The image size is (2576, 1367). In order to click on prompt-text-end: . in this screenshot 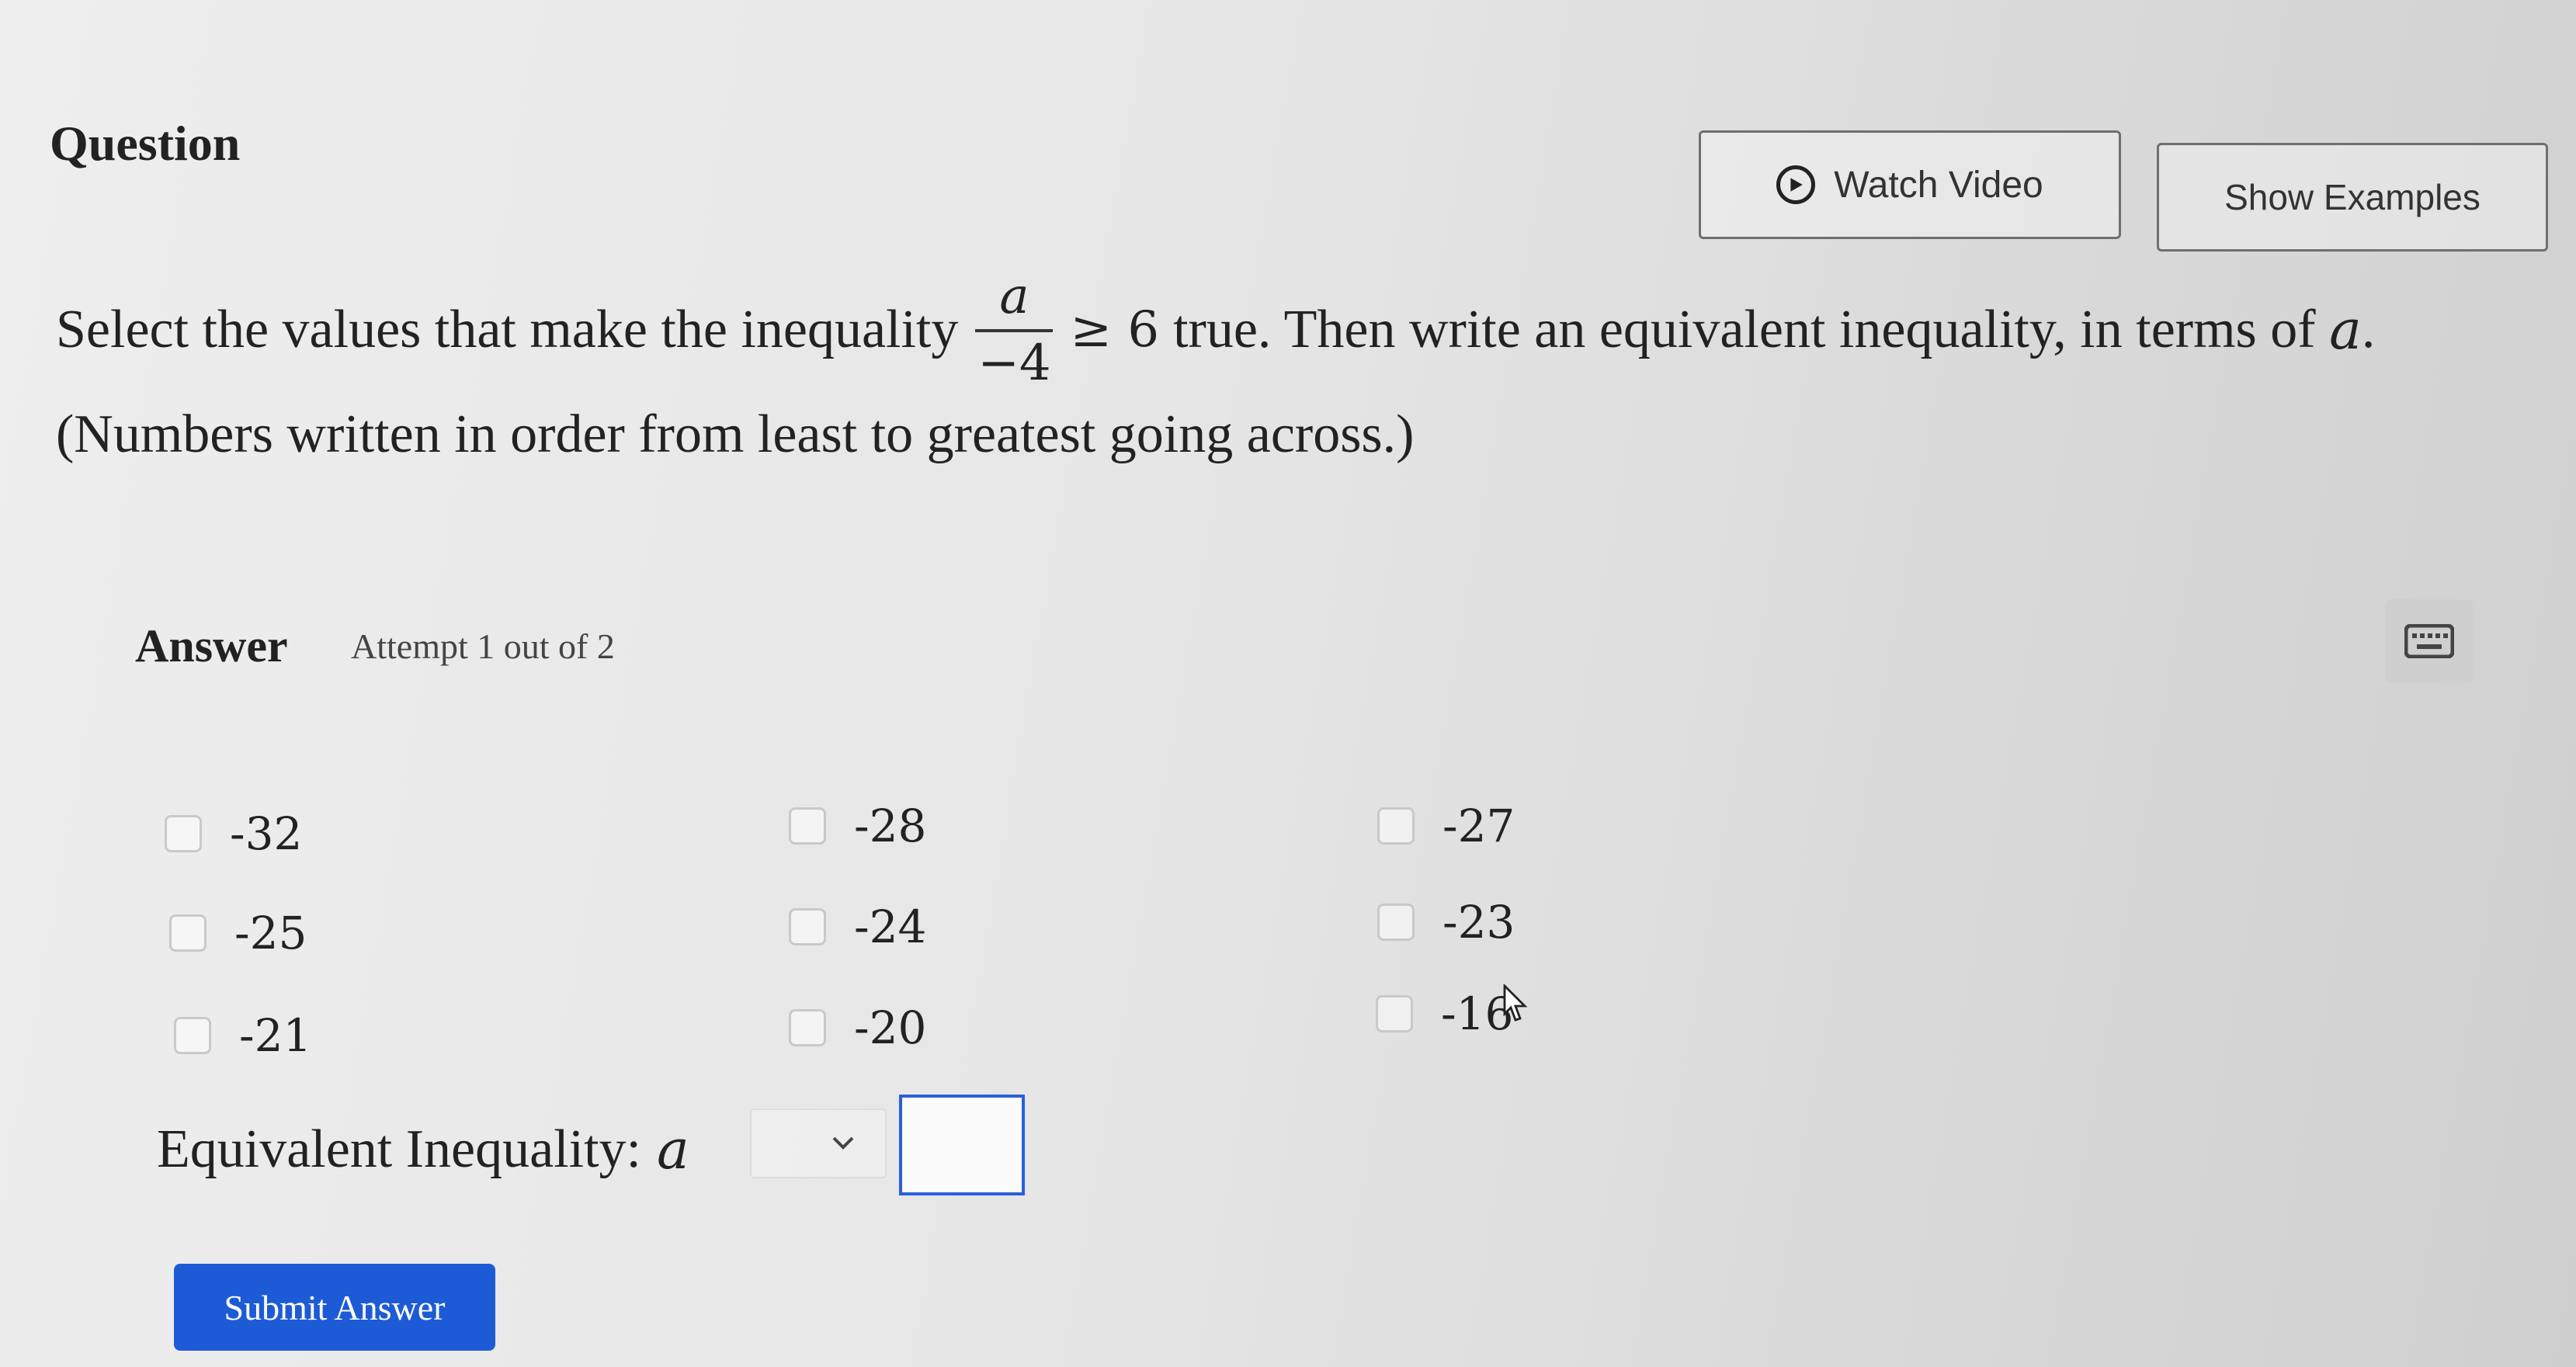, I will do `click(2368, 329)`.